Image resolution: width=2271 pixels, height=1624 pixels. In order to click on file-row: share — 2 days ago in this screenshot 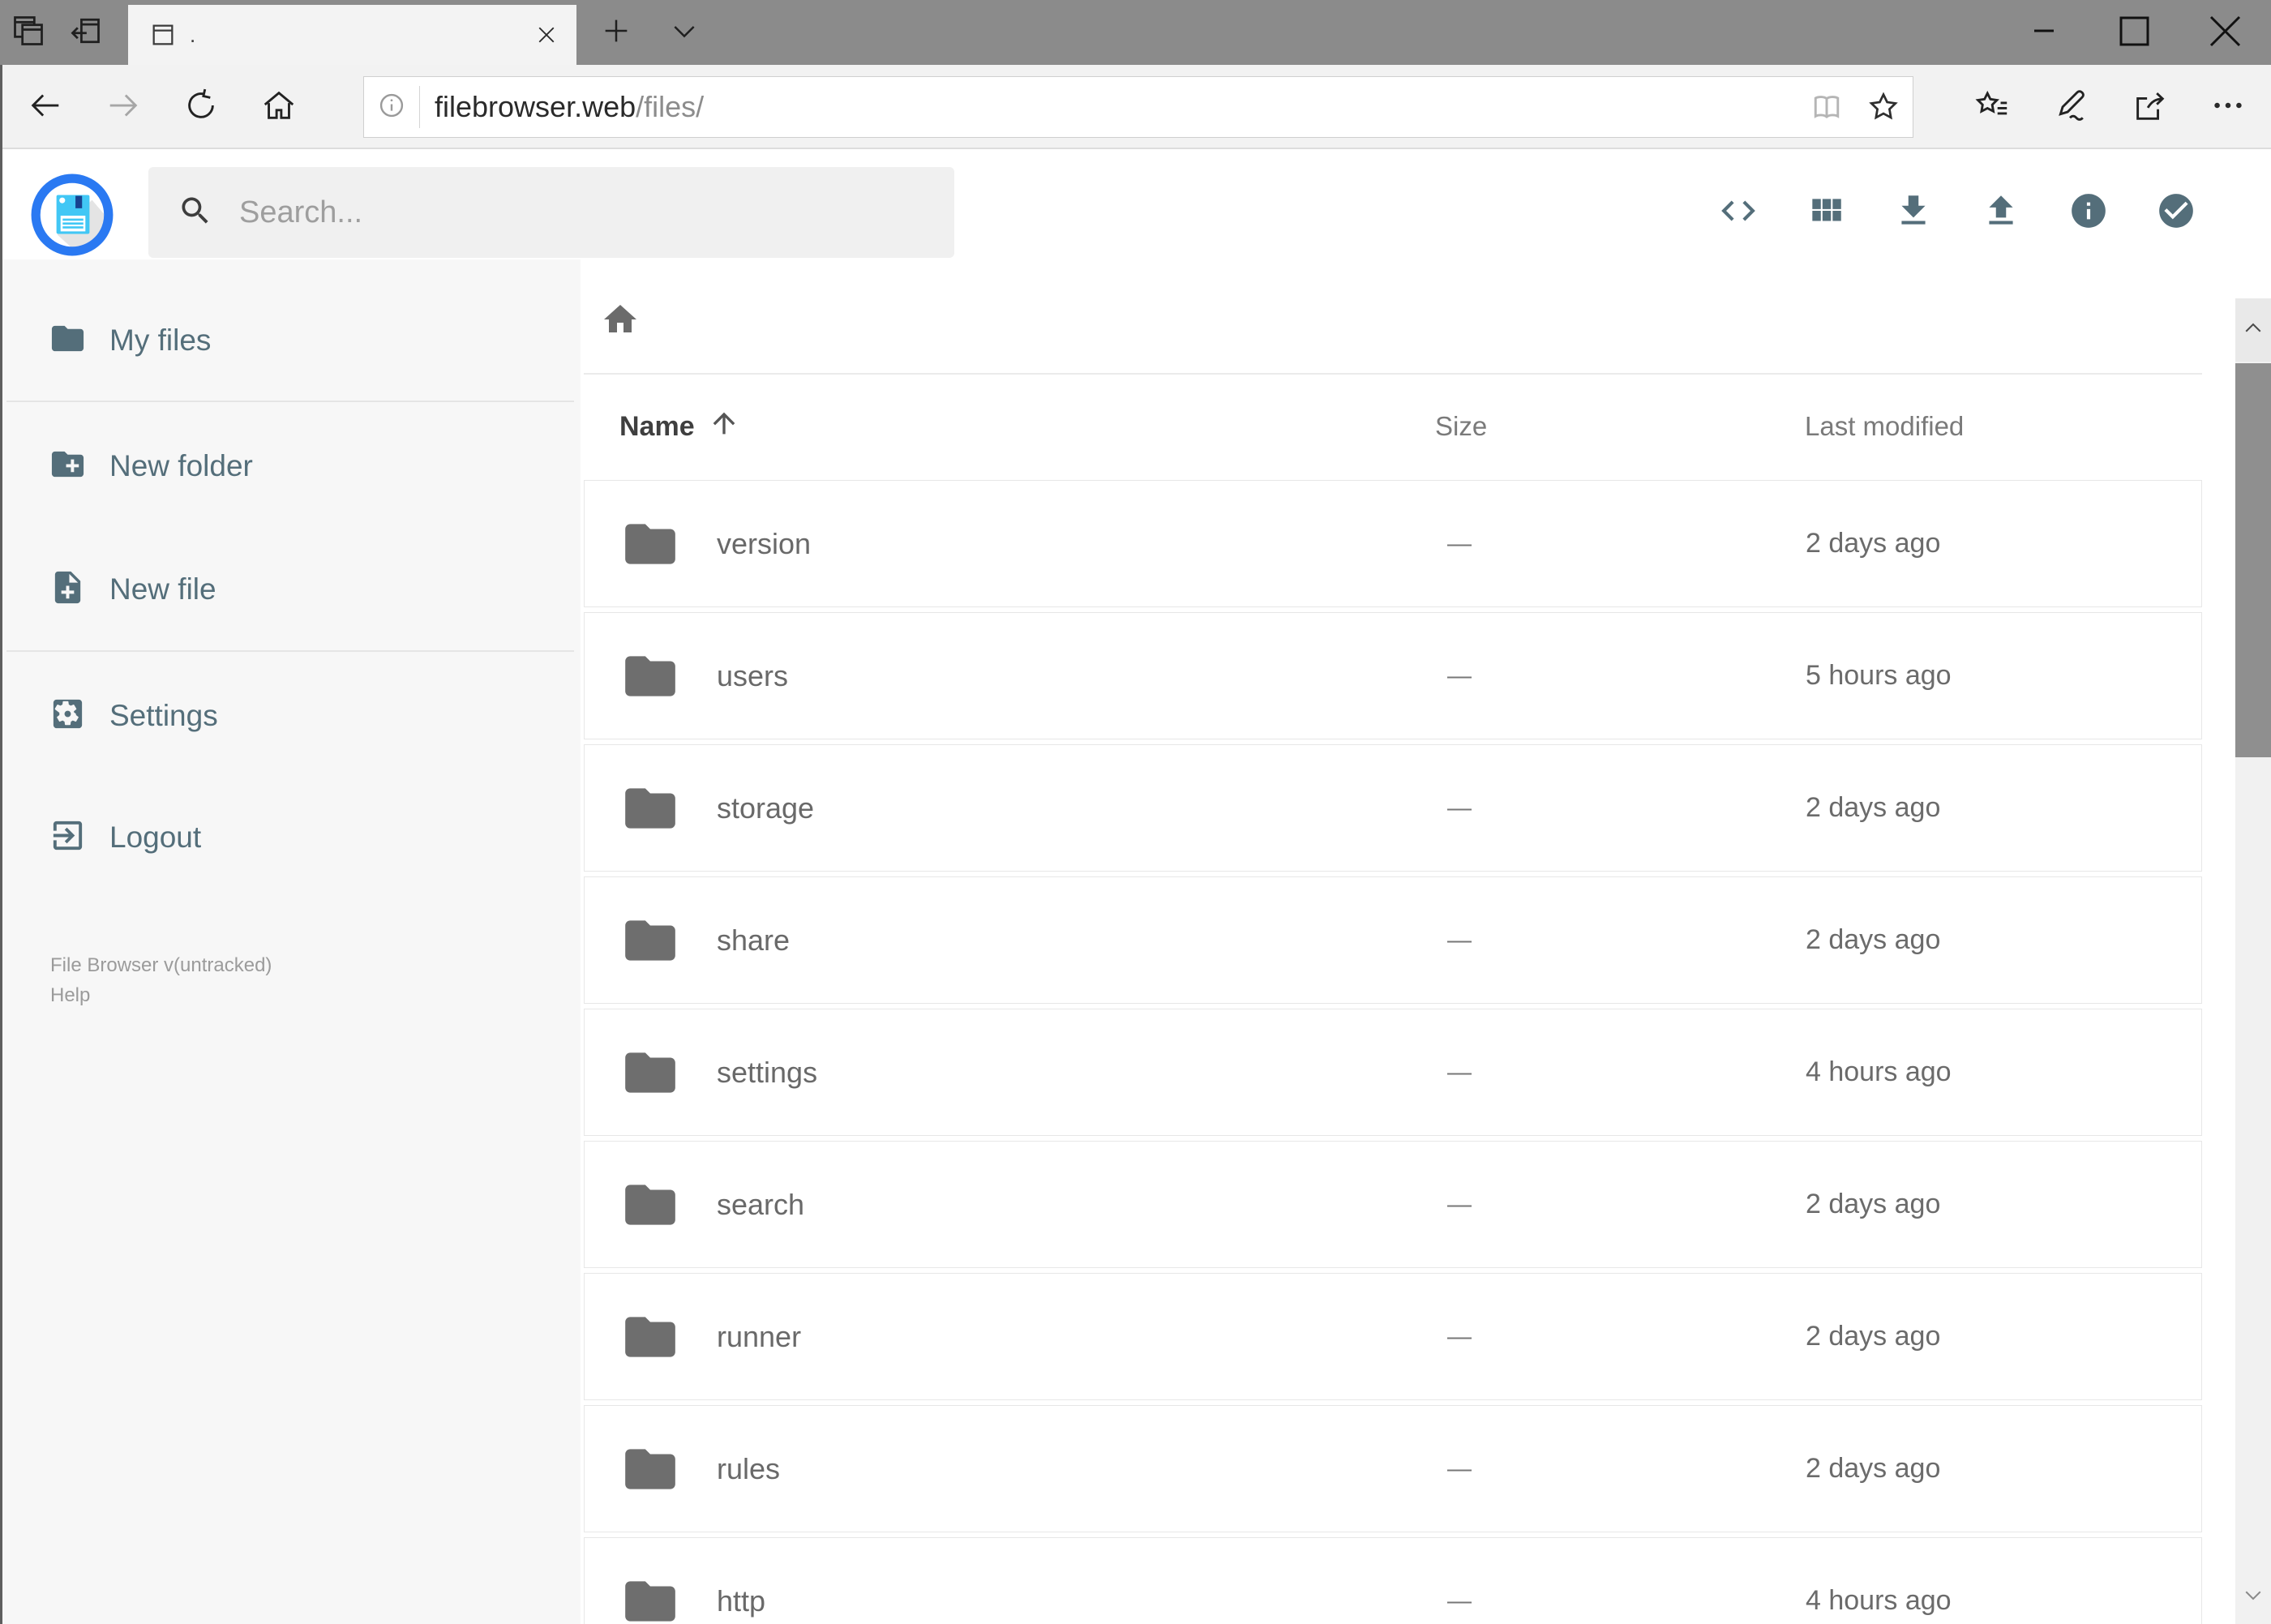, I will do `click(1393, 940)`.